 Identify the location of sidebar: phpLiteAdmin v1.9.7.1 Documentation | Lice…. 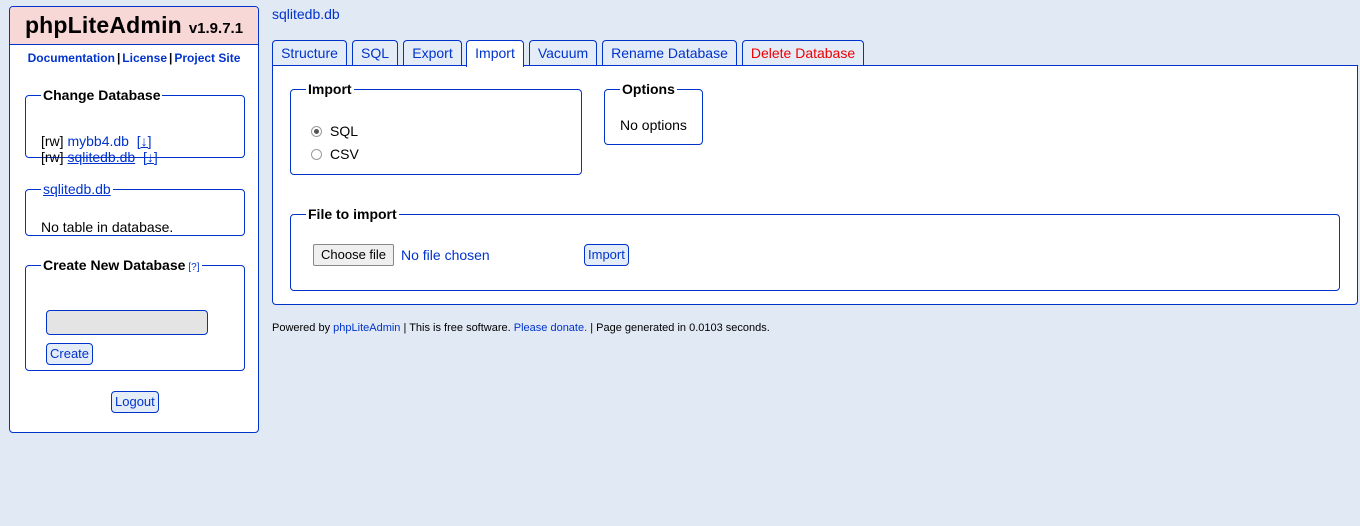
(134, 219).